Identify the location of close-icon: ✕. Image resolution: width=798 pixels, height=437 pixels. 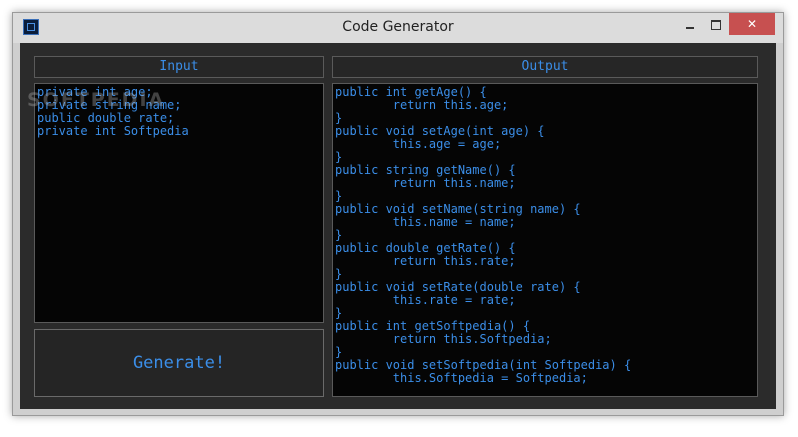
(752, 24).